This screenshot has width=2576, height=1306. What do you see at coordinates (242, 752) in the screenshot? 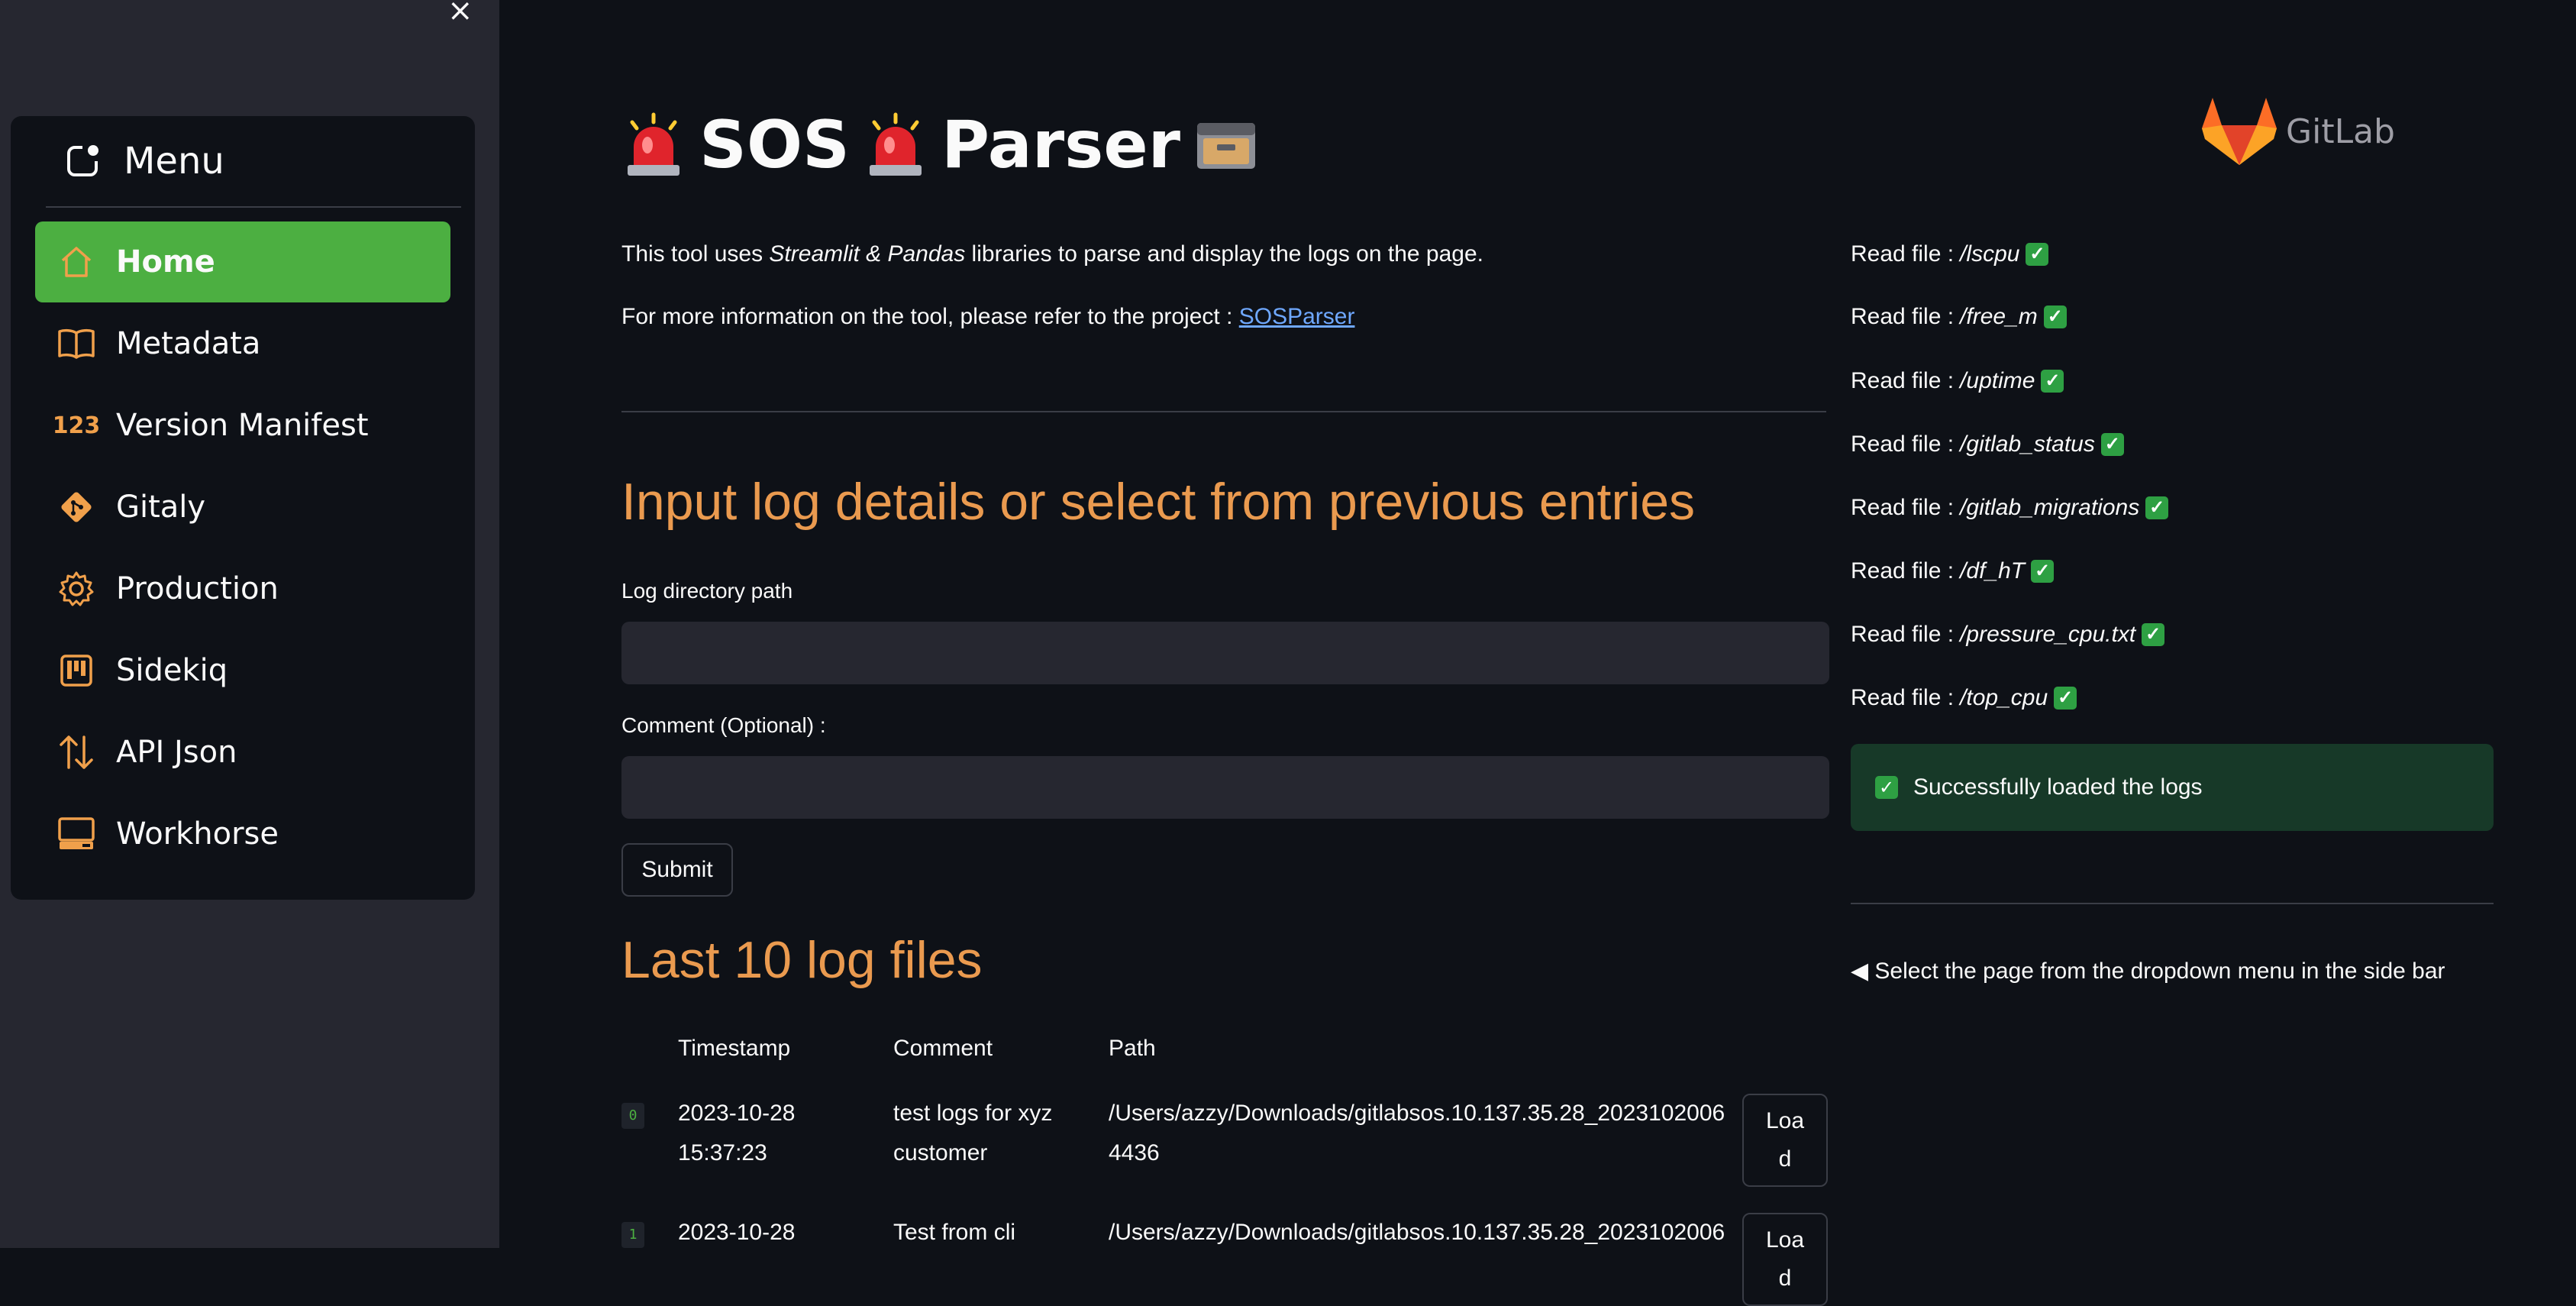
I see `menu-item-api-json: API Json` at bounding box center [242, 752].